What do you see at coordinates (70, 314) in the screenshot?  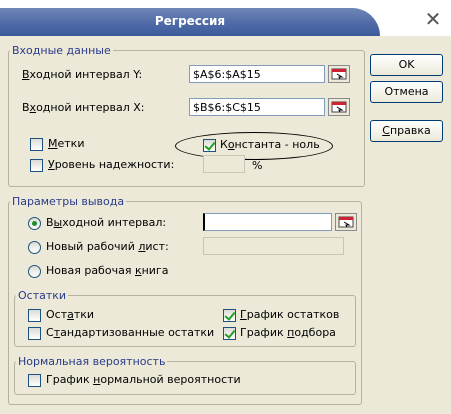 I see `residuals-label: Остатки` at bounding box center [70, 314].